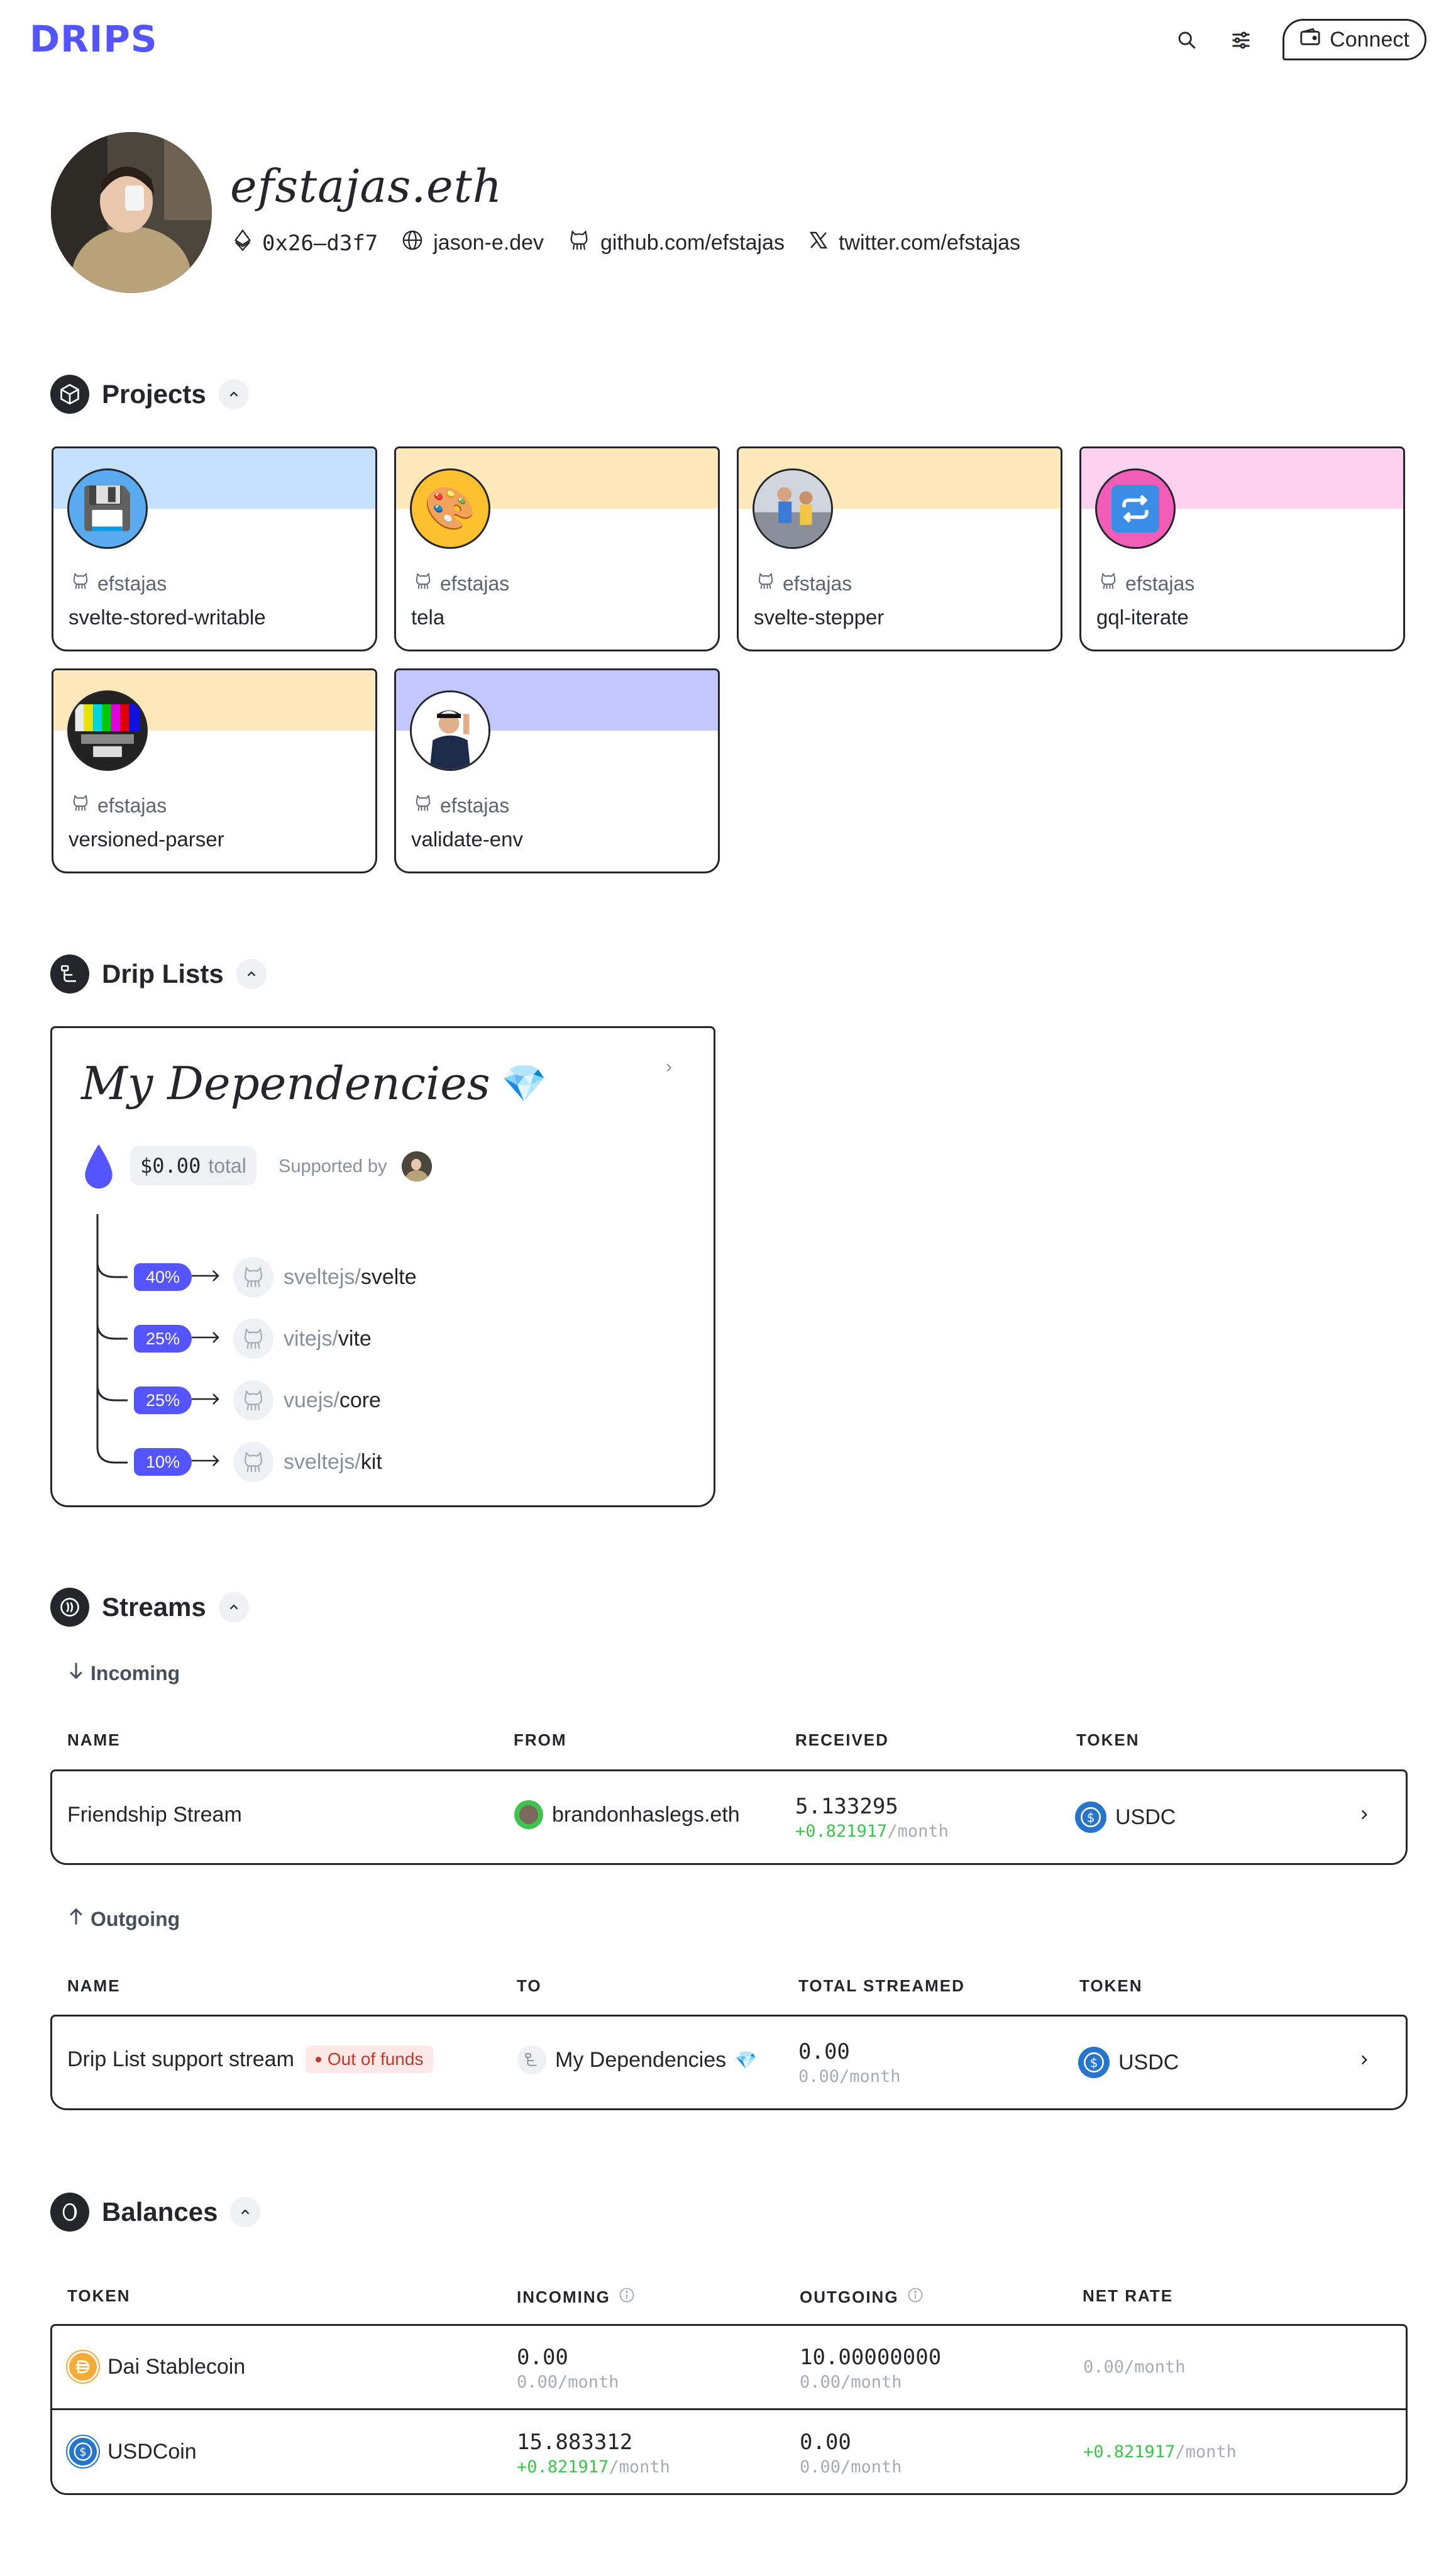  I want to click on projects-collapse-toggle, so click(233, 394).